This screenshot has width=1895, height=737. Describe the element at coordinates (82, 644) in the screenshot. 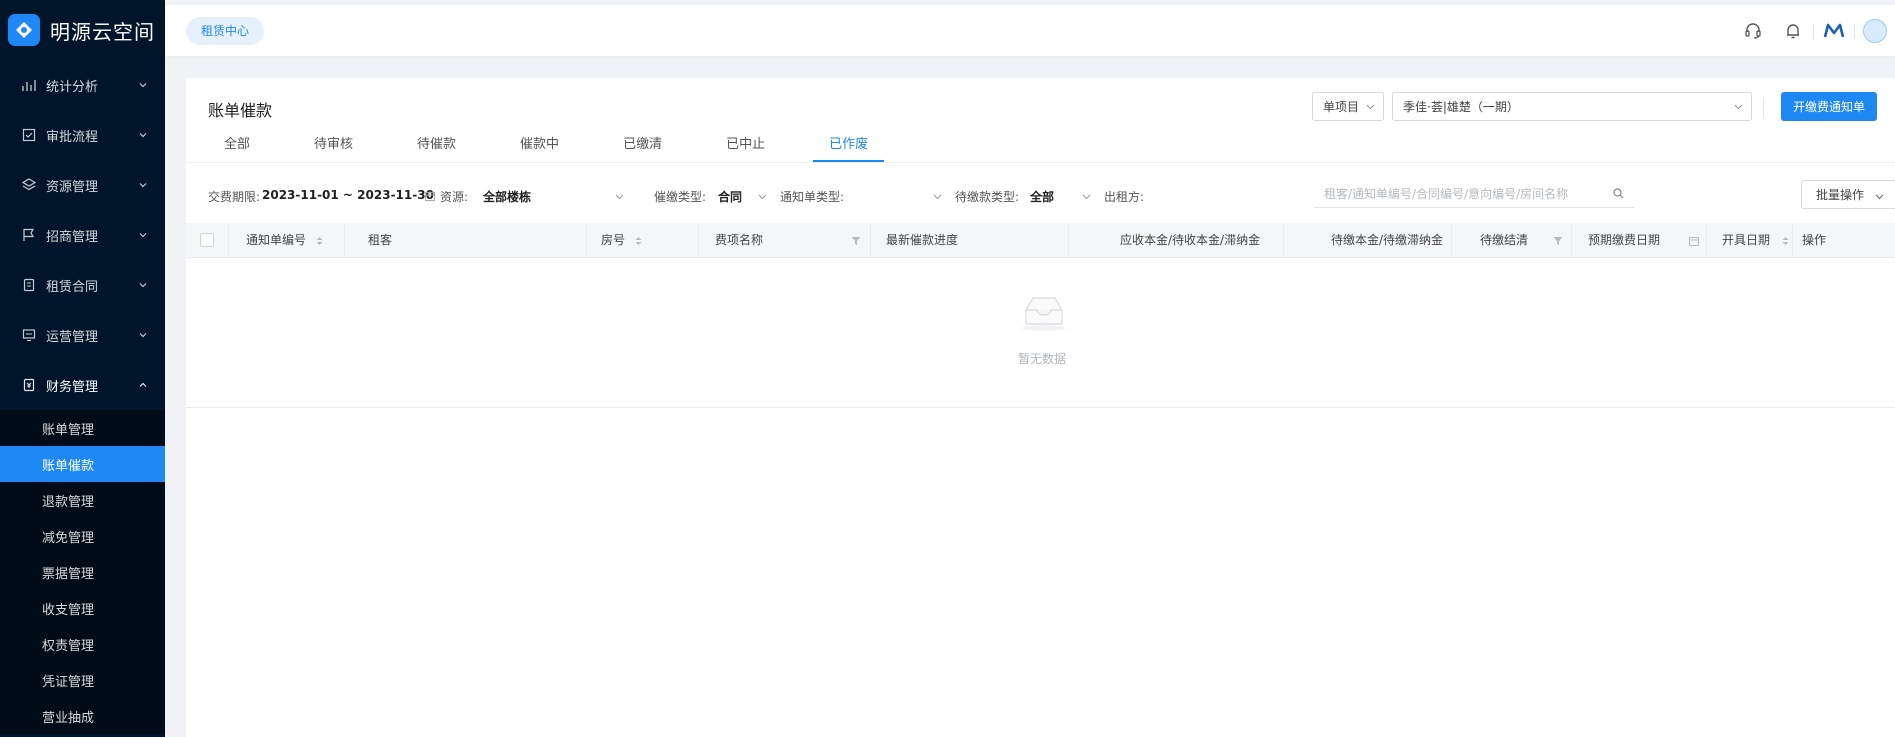

I see `subitem-accrual-management: 权责管理` at that location.